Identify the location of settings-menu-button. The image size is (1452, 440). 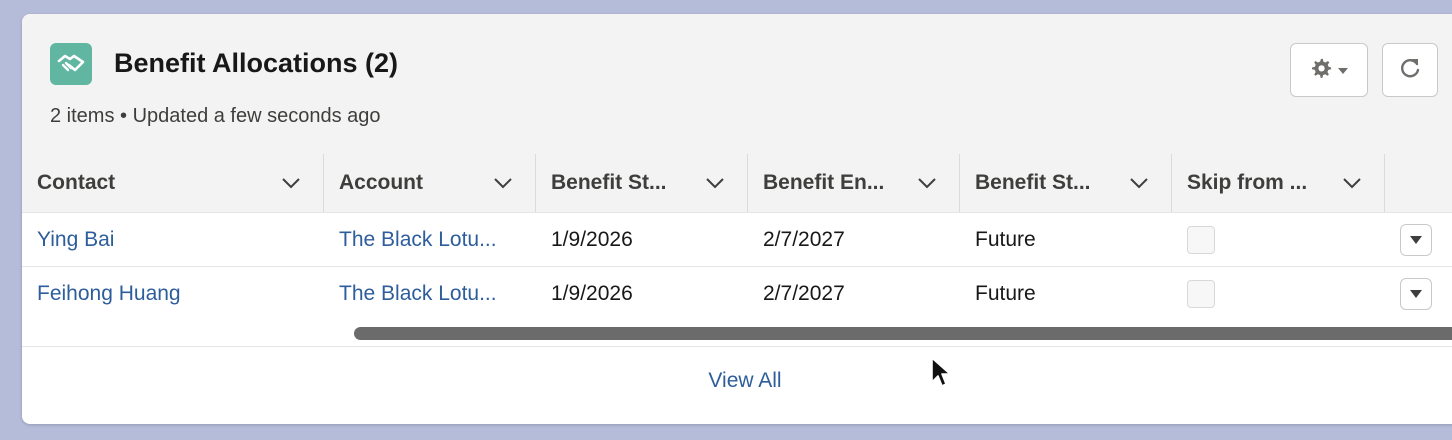
(1329, 70).